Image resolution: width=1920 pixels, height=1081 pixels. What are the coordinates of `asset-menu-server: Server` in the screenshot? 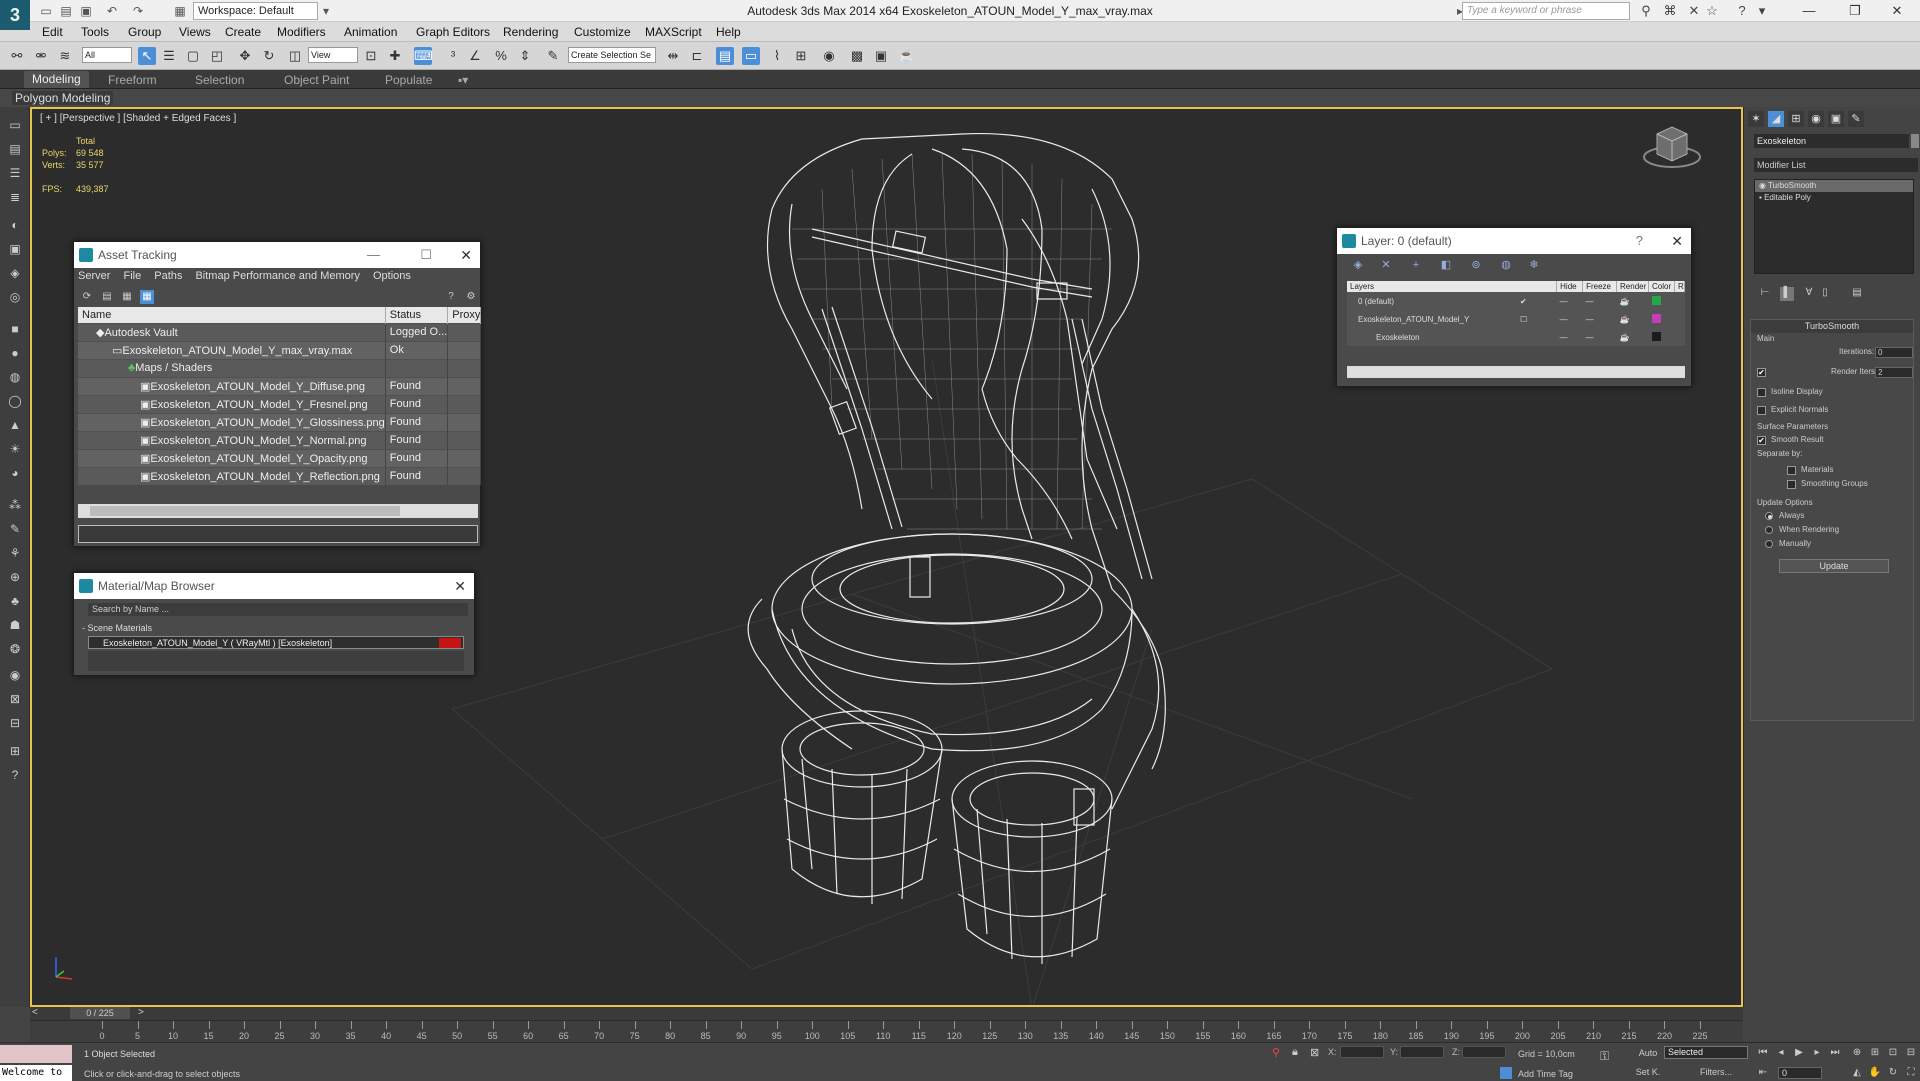 It's located at (94, 276).